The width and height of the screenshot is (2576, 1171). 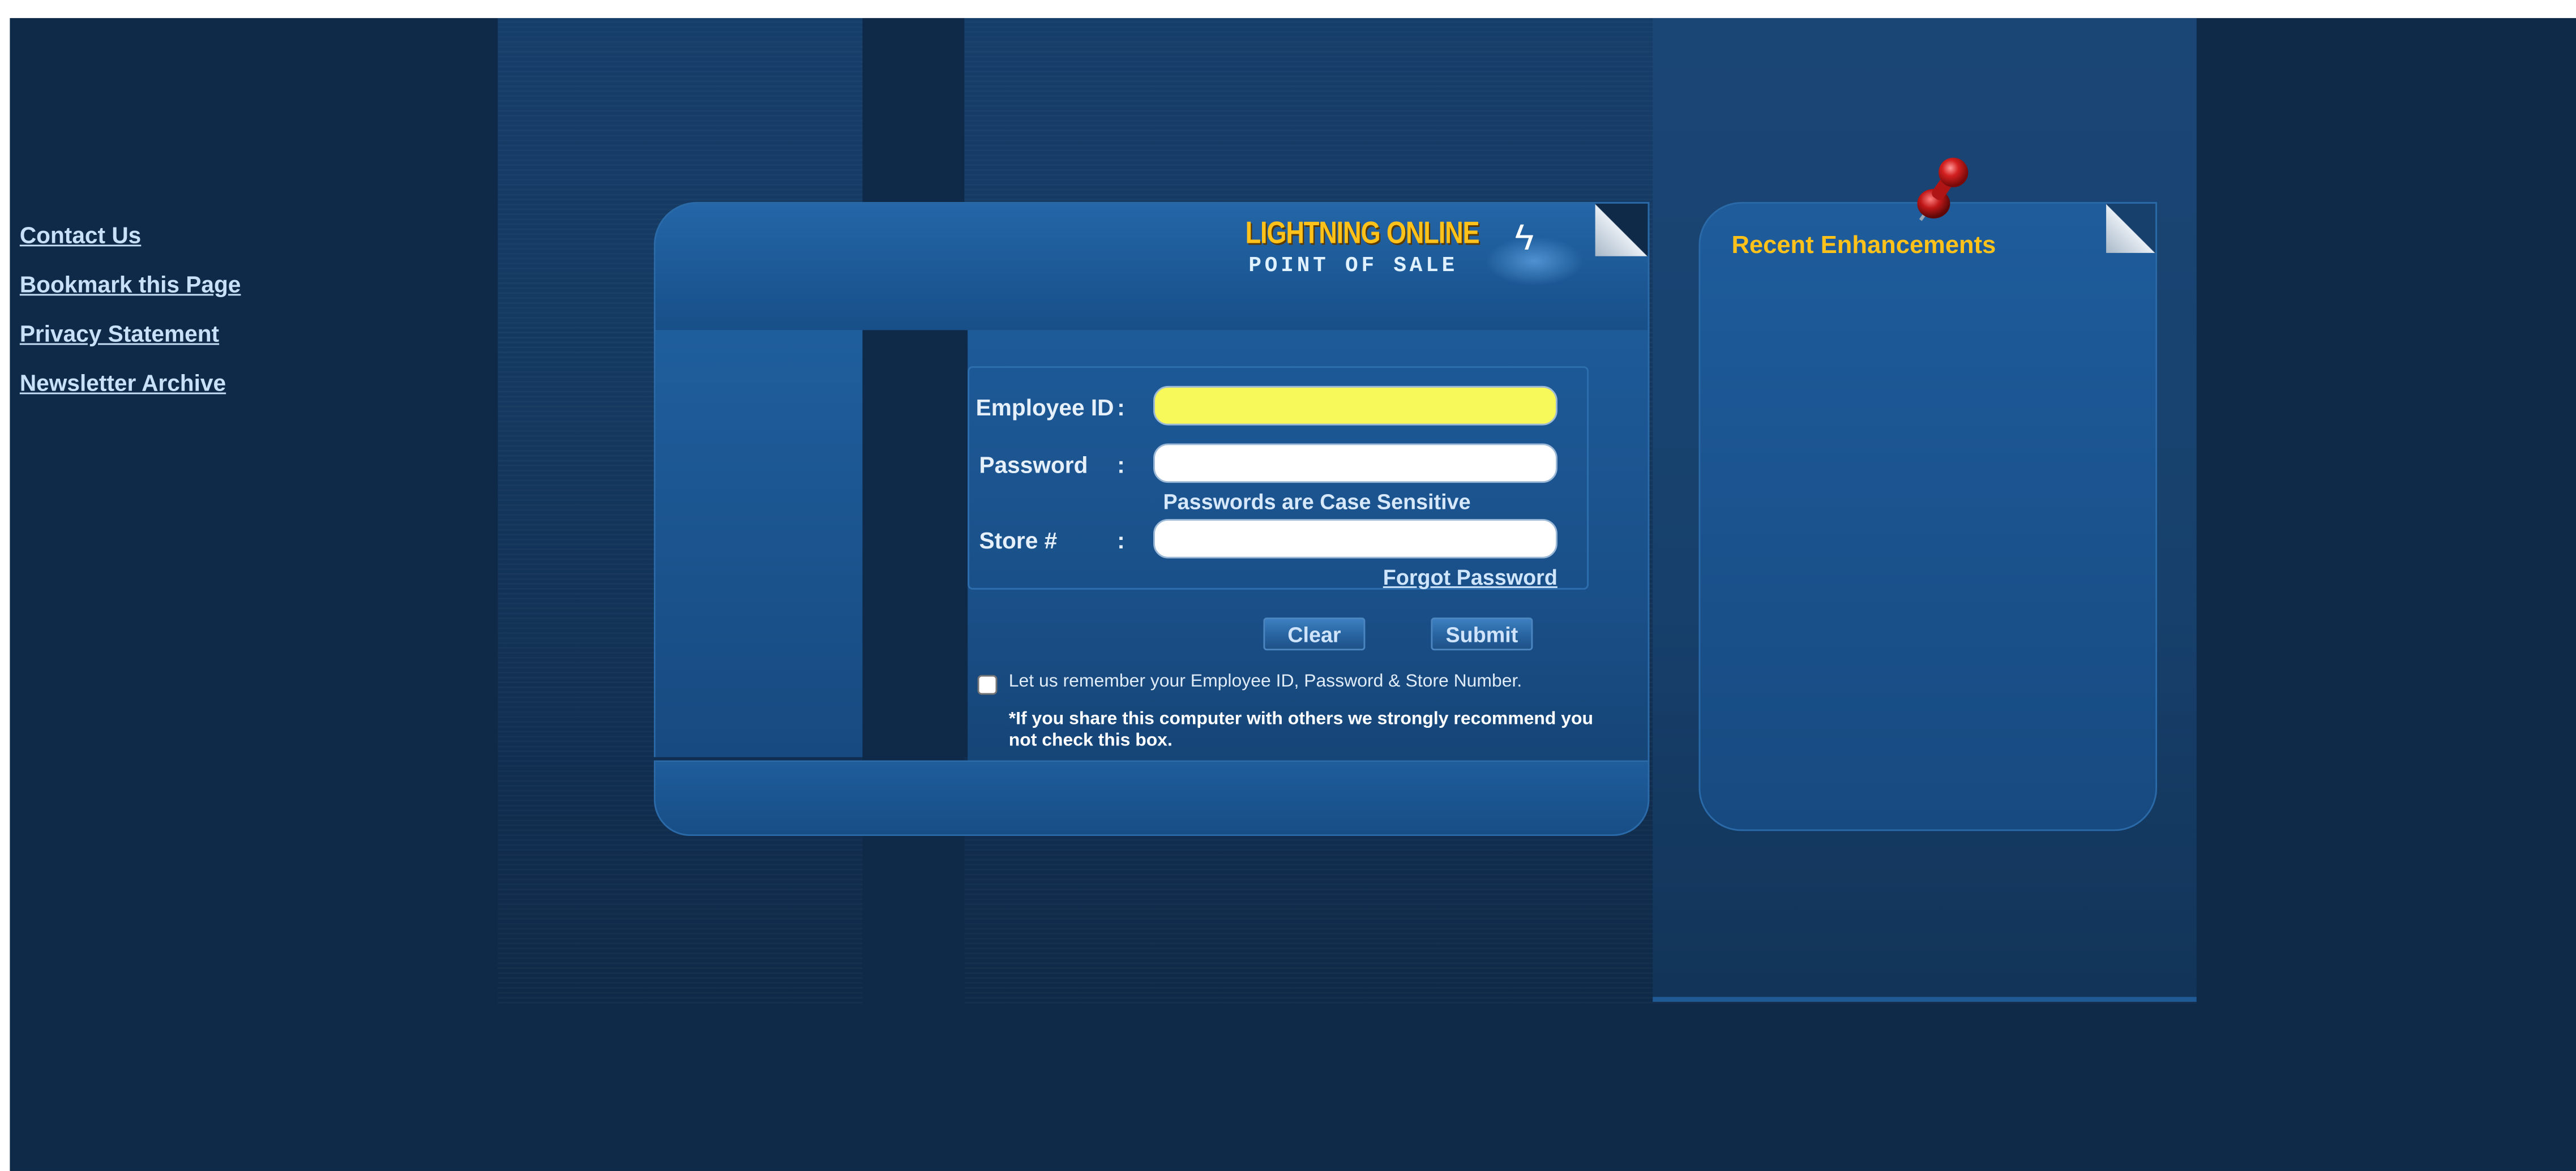 What do you see at coordinates (1355, 405) in the screenshot?
I see `employee-id-input` at bounding box center [1355, 405].